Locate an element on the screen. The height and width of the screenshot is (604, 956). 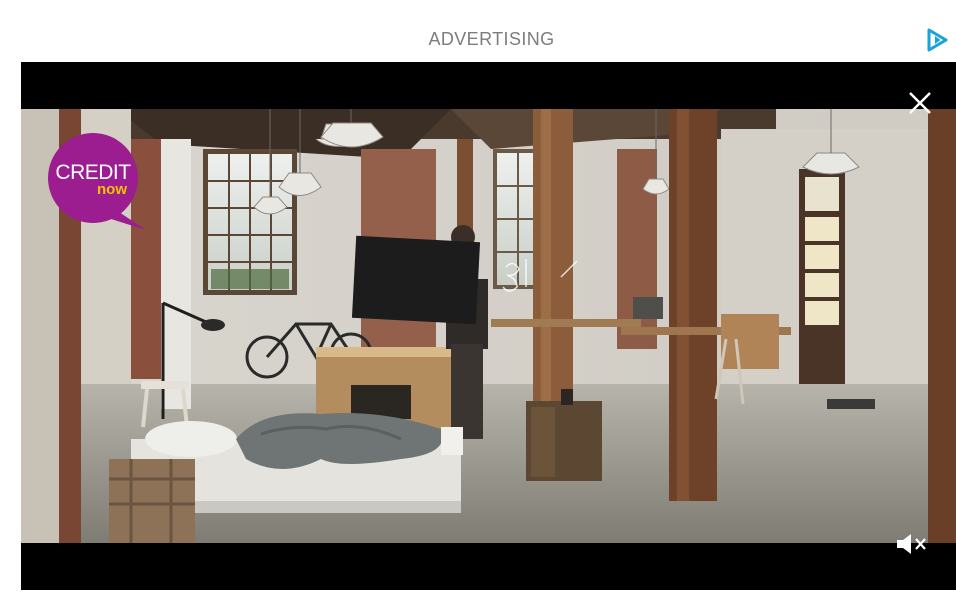
advertising-label: ADVERTISING is located at coordinates (491, 39).